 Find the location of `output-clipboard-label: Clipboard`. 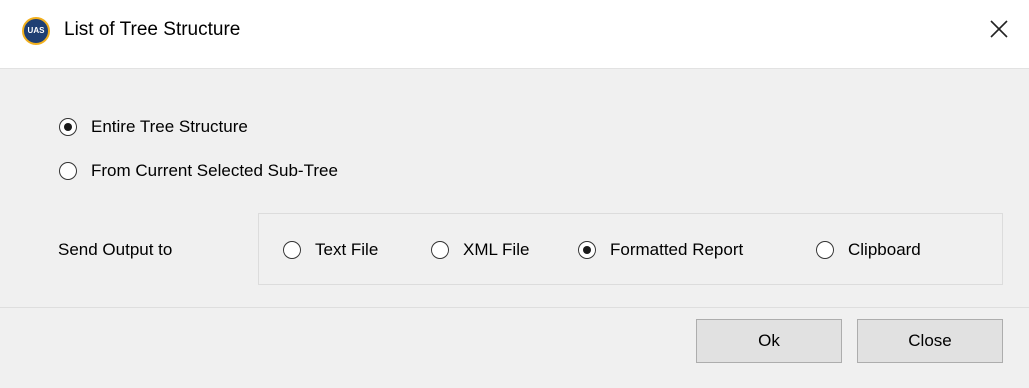

output-clipboard-label: Clipboard is located at coordinates (884, 249).